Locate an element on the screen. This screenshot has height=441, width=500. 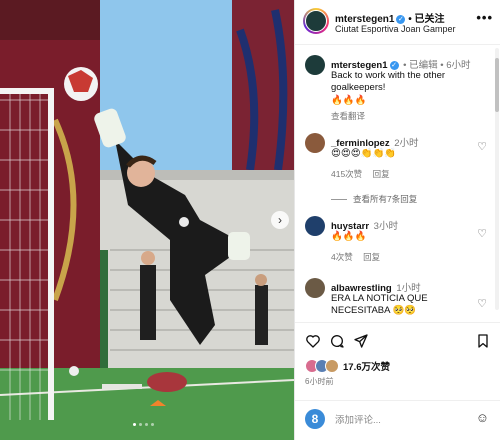
share-icon is located at coordinates (361, 341).